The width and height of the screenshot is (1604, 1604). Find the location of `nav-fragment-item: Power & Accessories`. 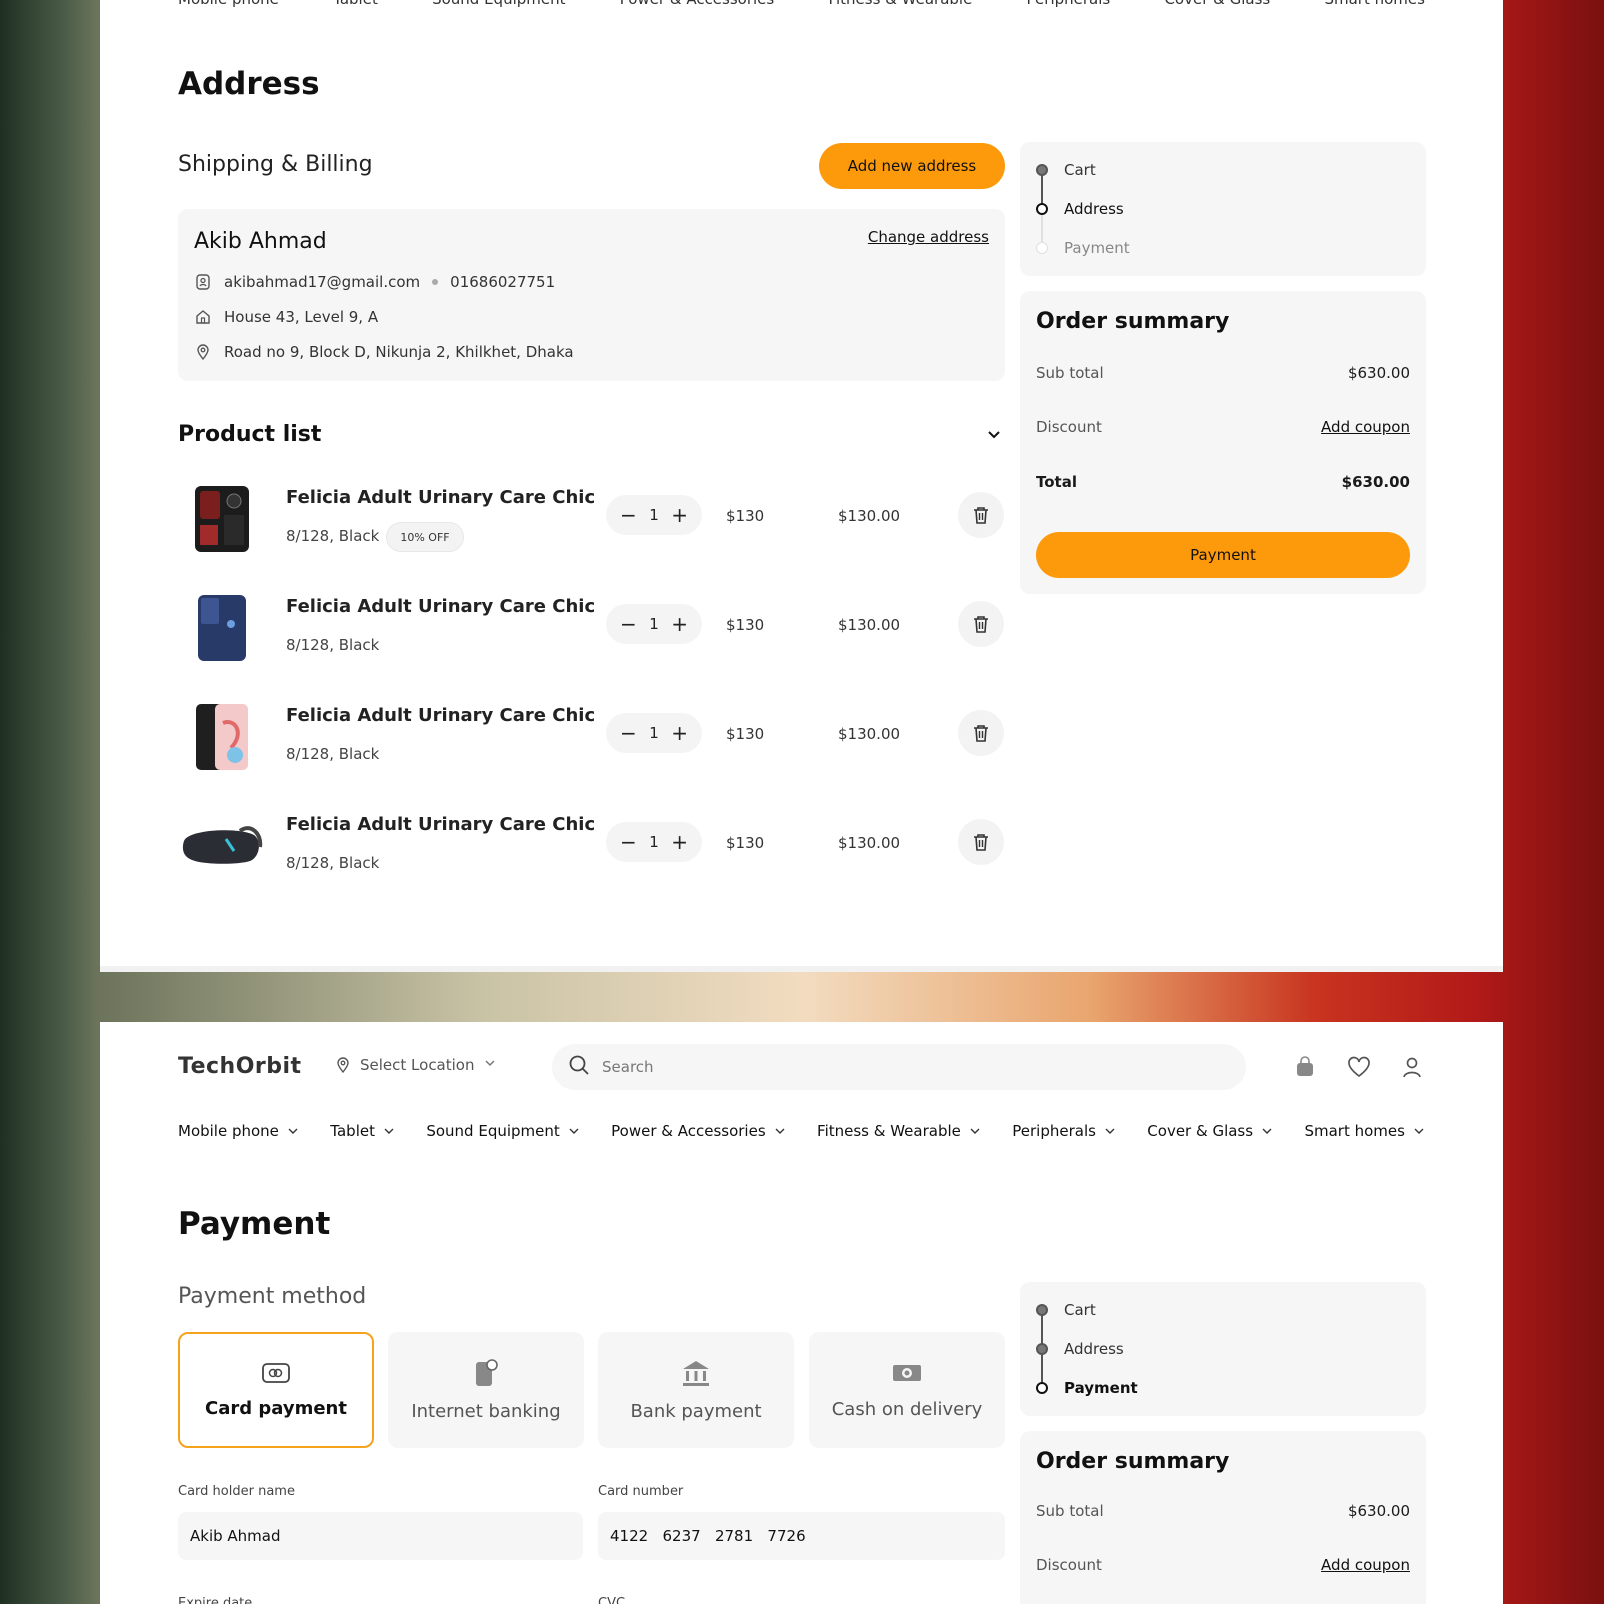

nav-fragment-item: Power & Accessories is located at coordinates (697, 4).